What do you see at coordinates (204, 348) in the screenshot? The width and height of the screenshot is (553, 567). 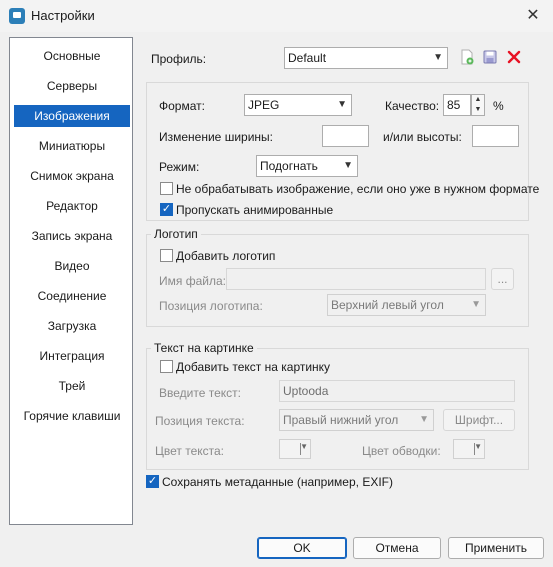 I see `text-group-title: Текст на картинке` at bounding box center [204, 348].